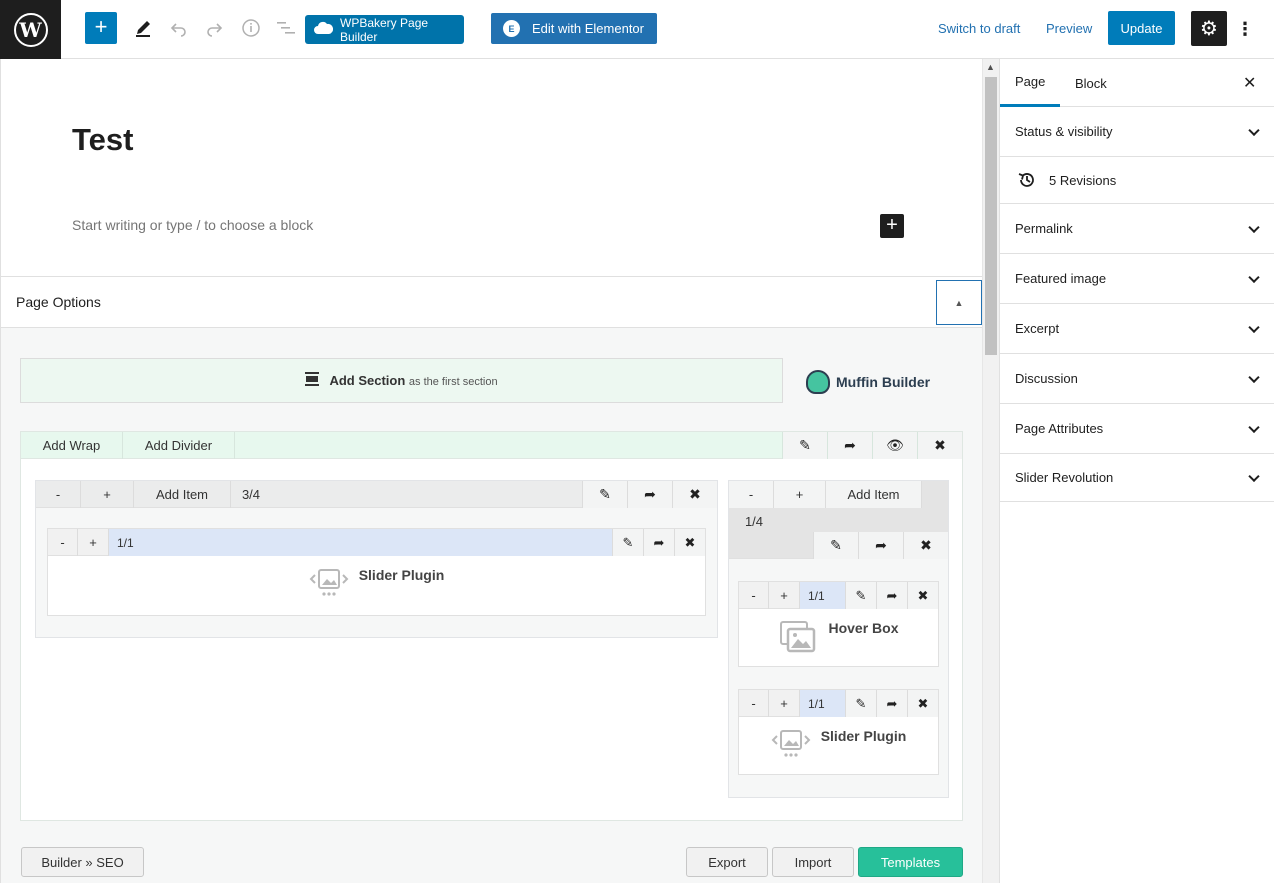  Describe the element at coordinates (1137, 229) in the screenshot. I see `panel-permalink: Permalink` at that location.